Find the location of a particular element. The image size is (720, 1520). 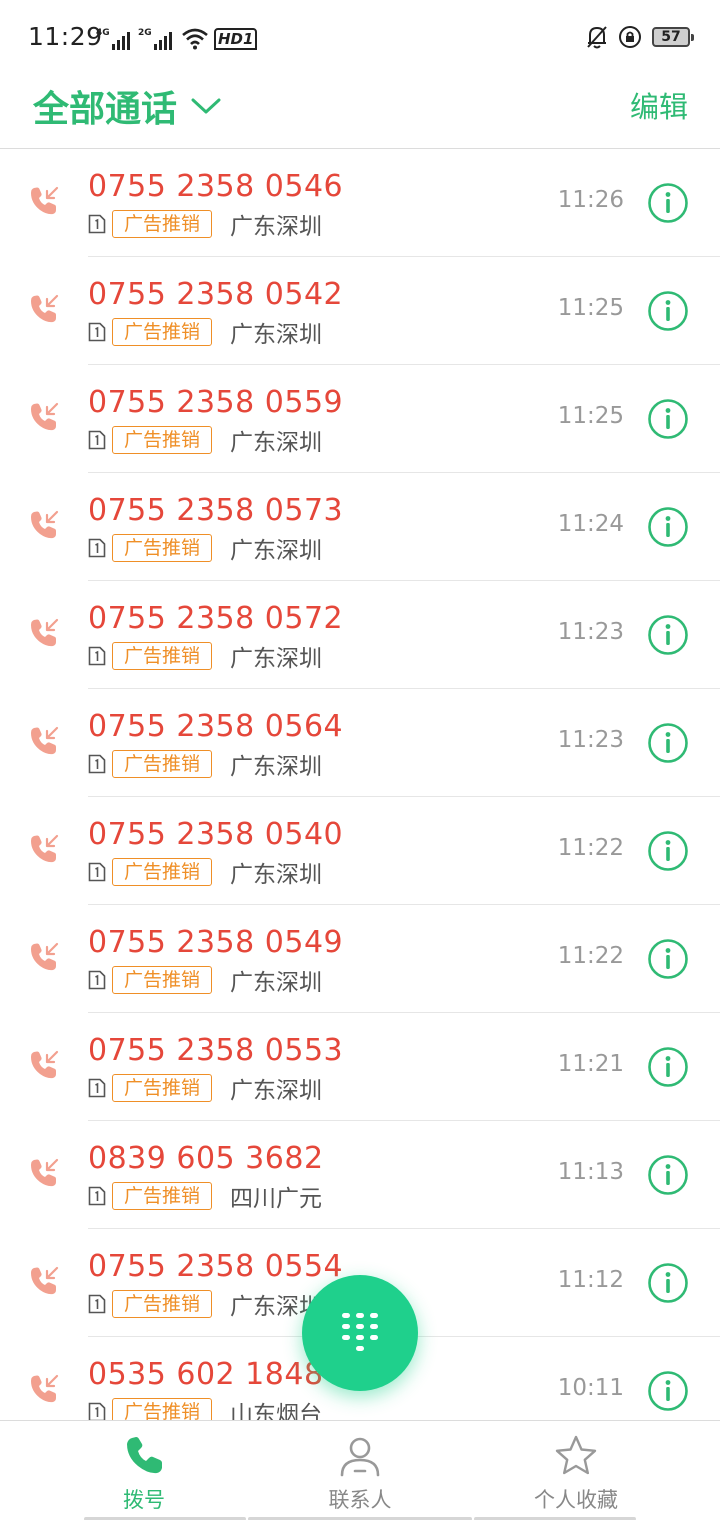

call-number: 0755 2358 0572 is located at coordinates (216, 618).